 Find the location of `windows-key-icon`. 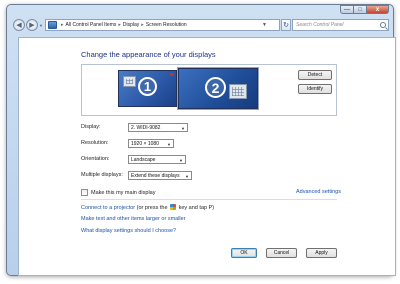

windows-key-icon is located at coordinates (173, 207).